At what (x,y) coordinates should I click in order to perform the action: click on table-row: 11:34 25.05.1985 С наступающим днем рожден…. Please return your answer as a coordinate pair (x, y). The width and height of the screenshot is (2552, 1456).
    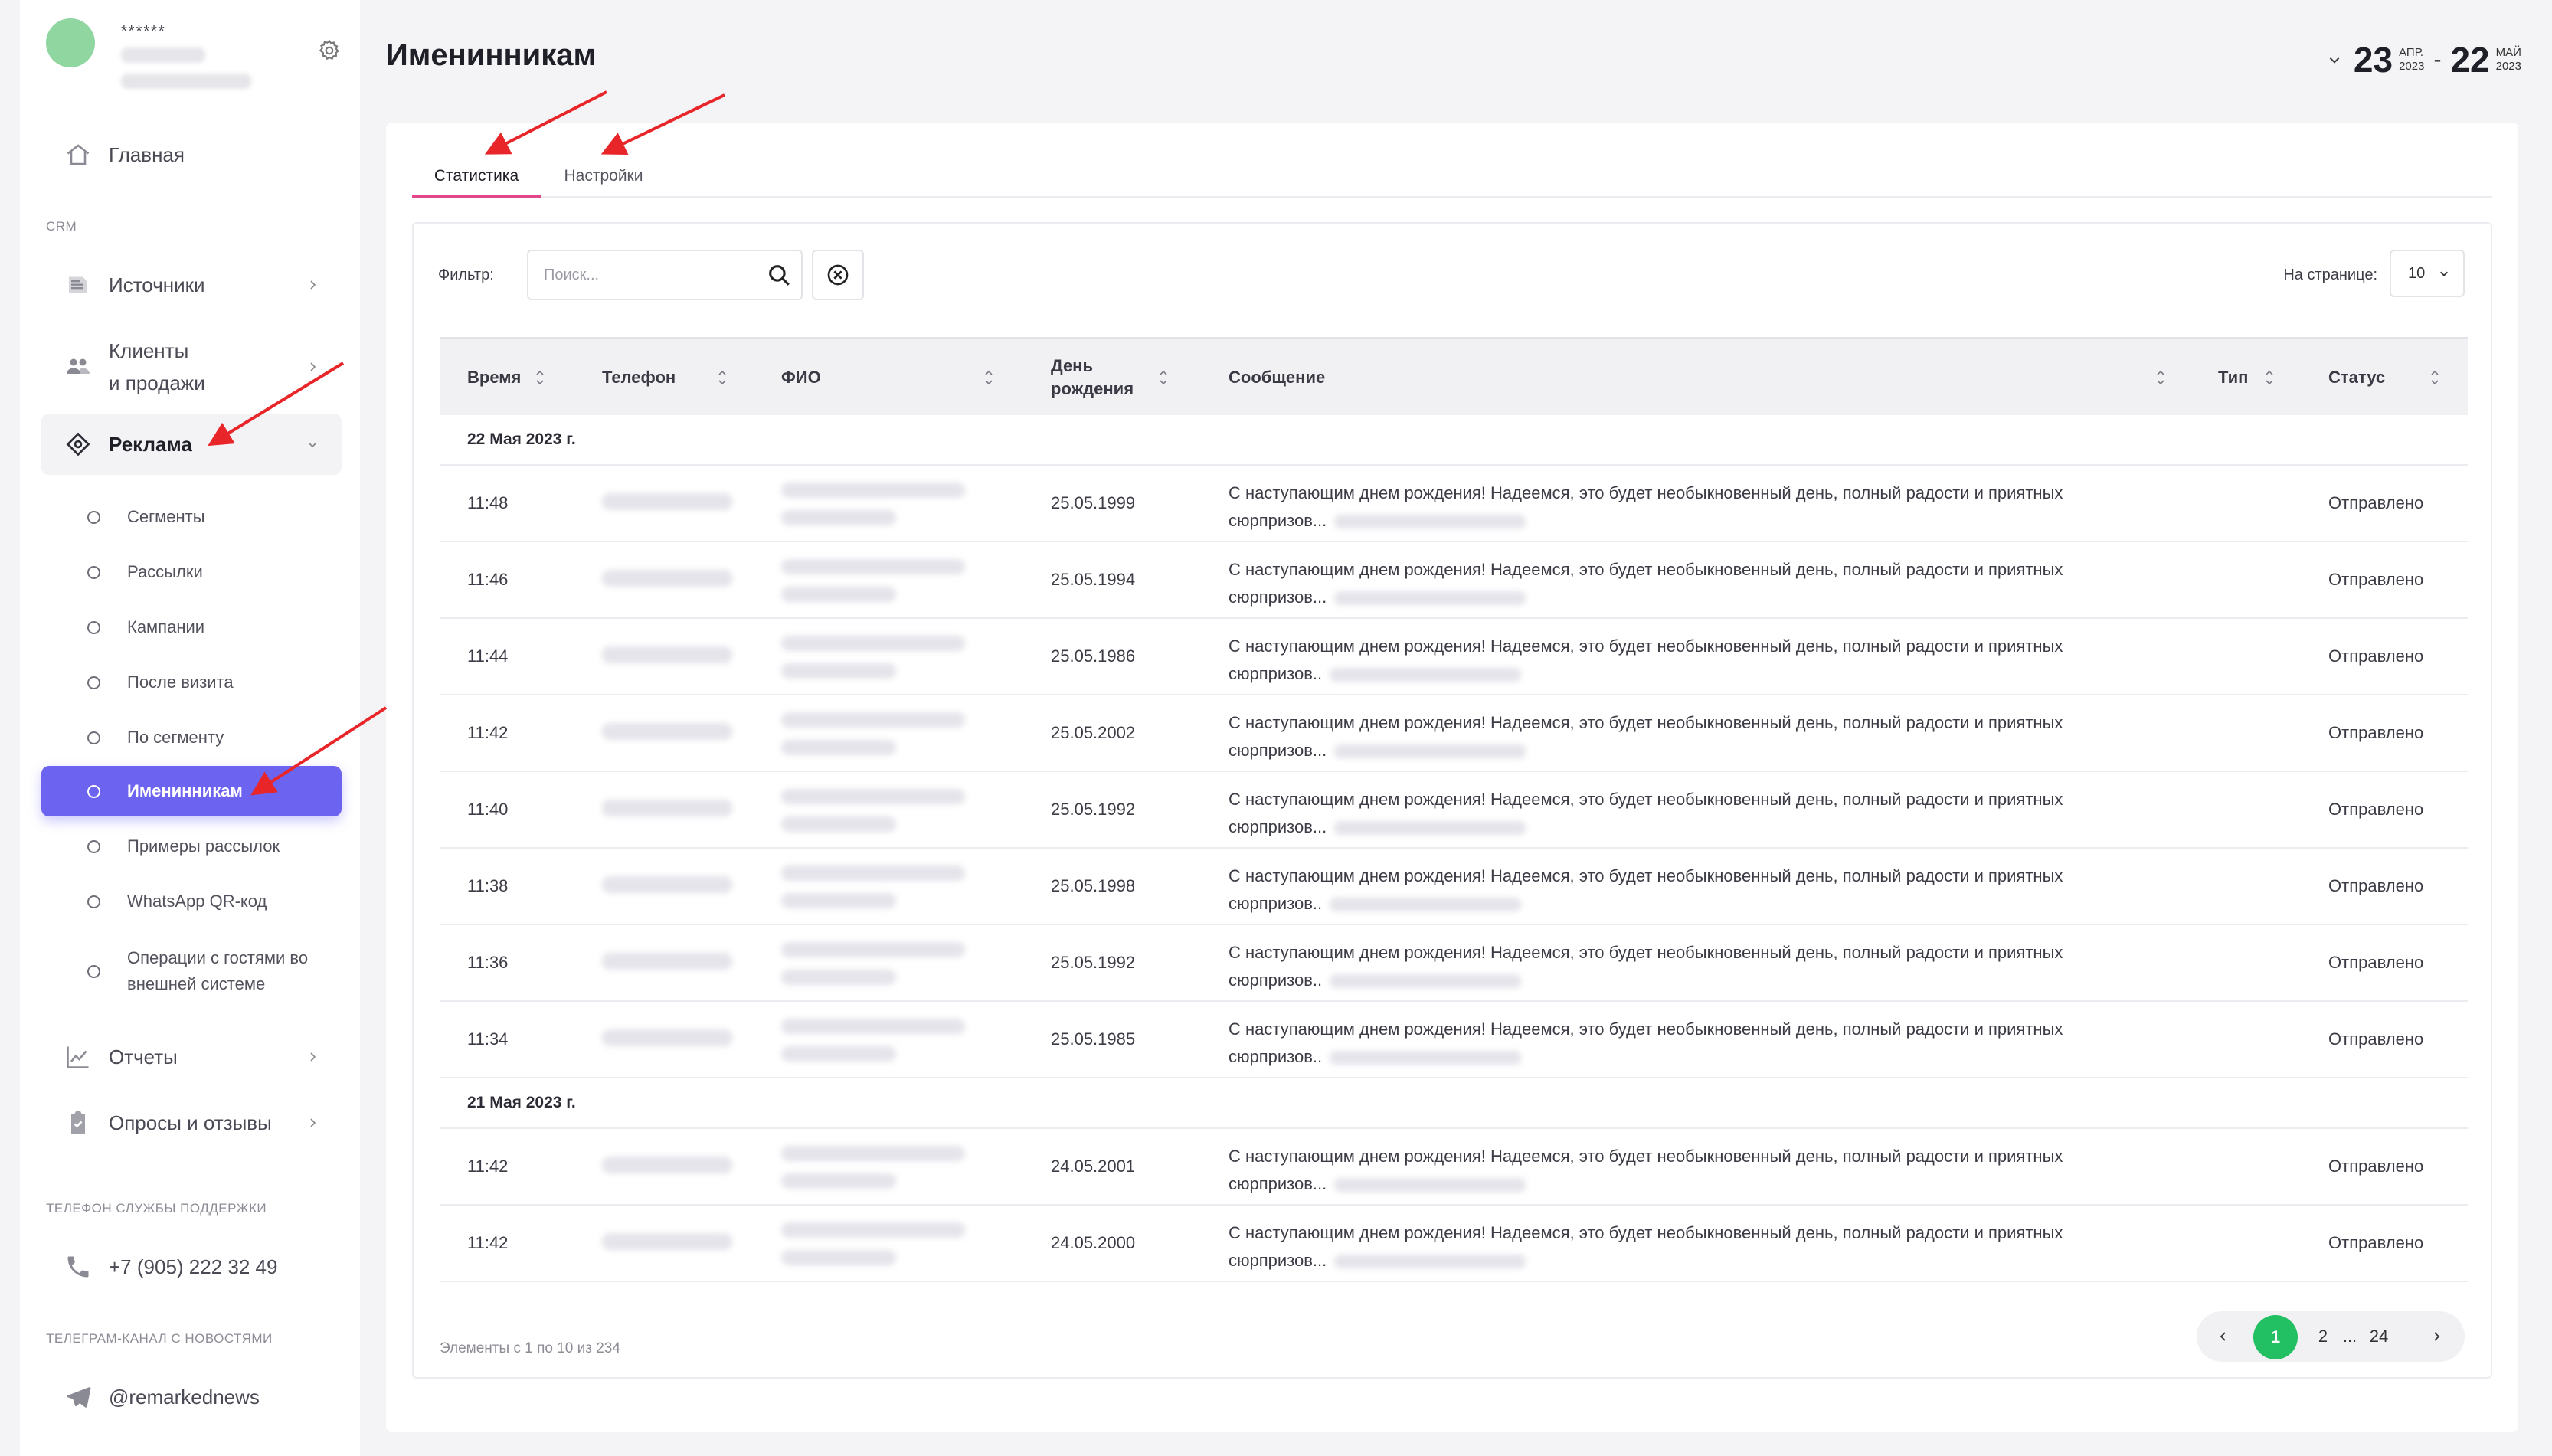
    Looking at the image, I should click on (1454, 1040).